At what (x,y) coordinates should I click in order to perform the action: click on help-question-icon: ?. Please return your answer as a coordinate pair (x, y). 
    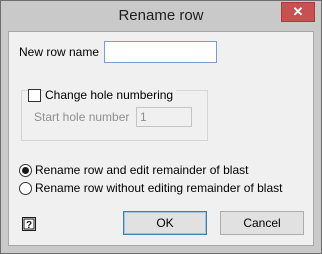
    Looking at the image, I should click on (29, 224).